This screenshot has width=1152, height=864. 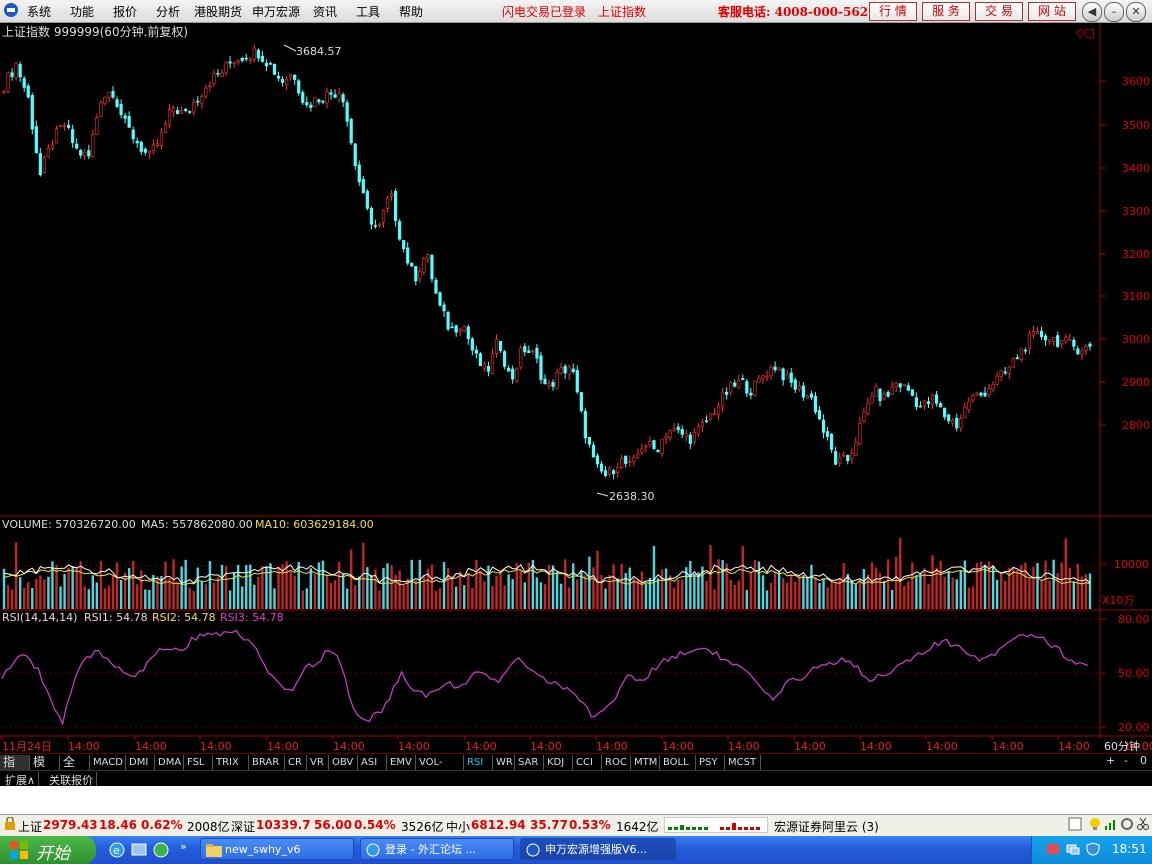 I want to click on sz-name: 深证, so click(x=243, y=826).